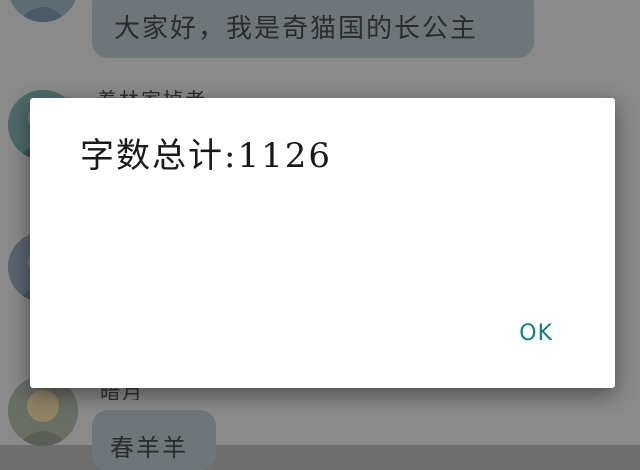  I want to click on dialog-message: 字数总计:1126, so click(206, 156).